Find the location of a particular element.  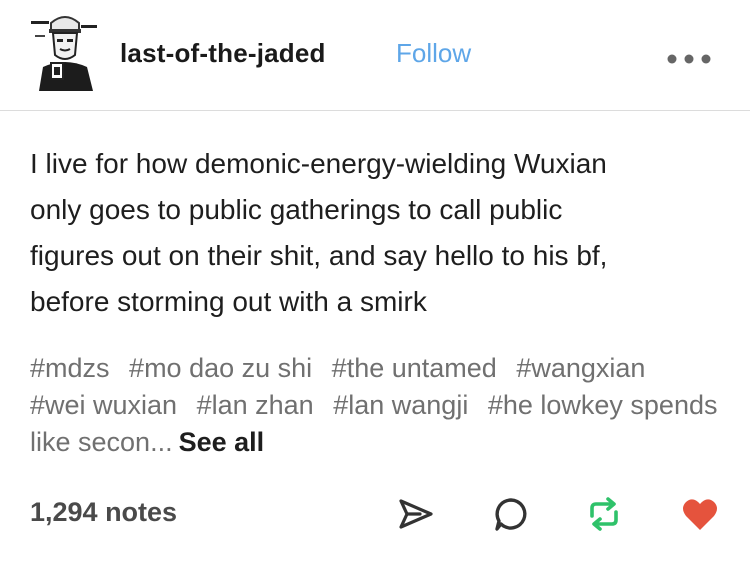

tag-item: #mdzs is located at coordinates (70, 368).